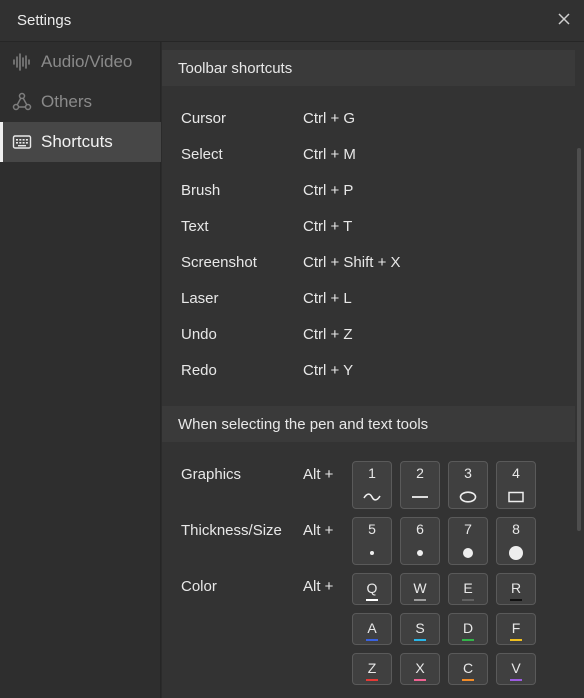  I want to click on key-e-color: E, so click(468, 589).